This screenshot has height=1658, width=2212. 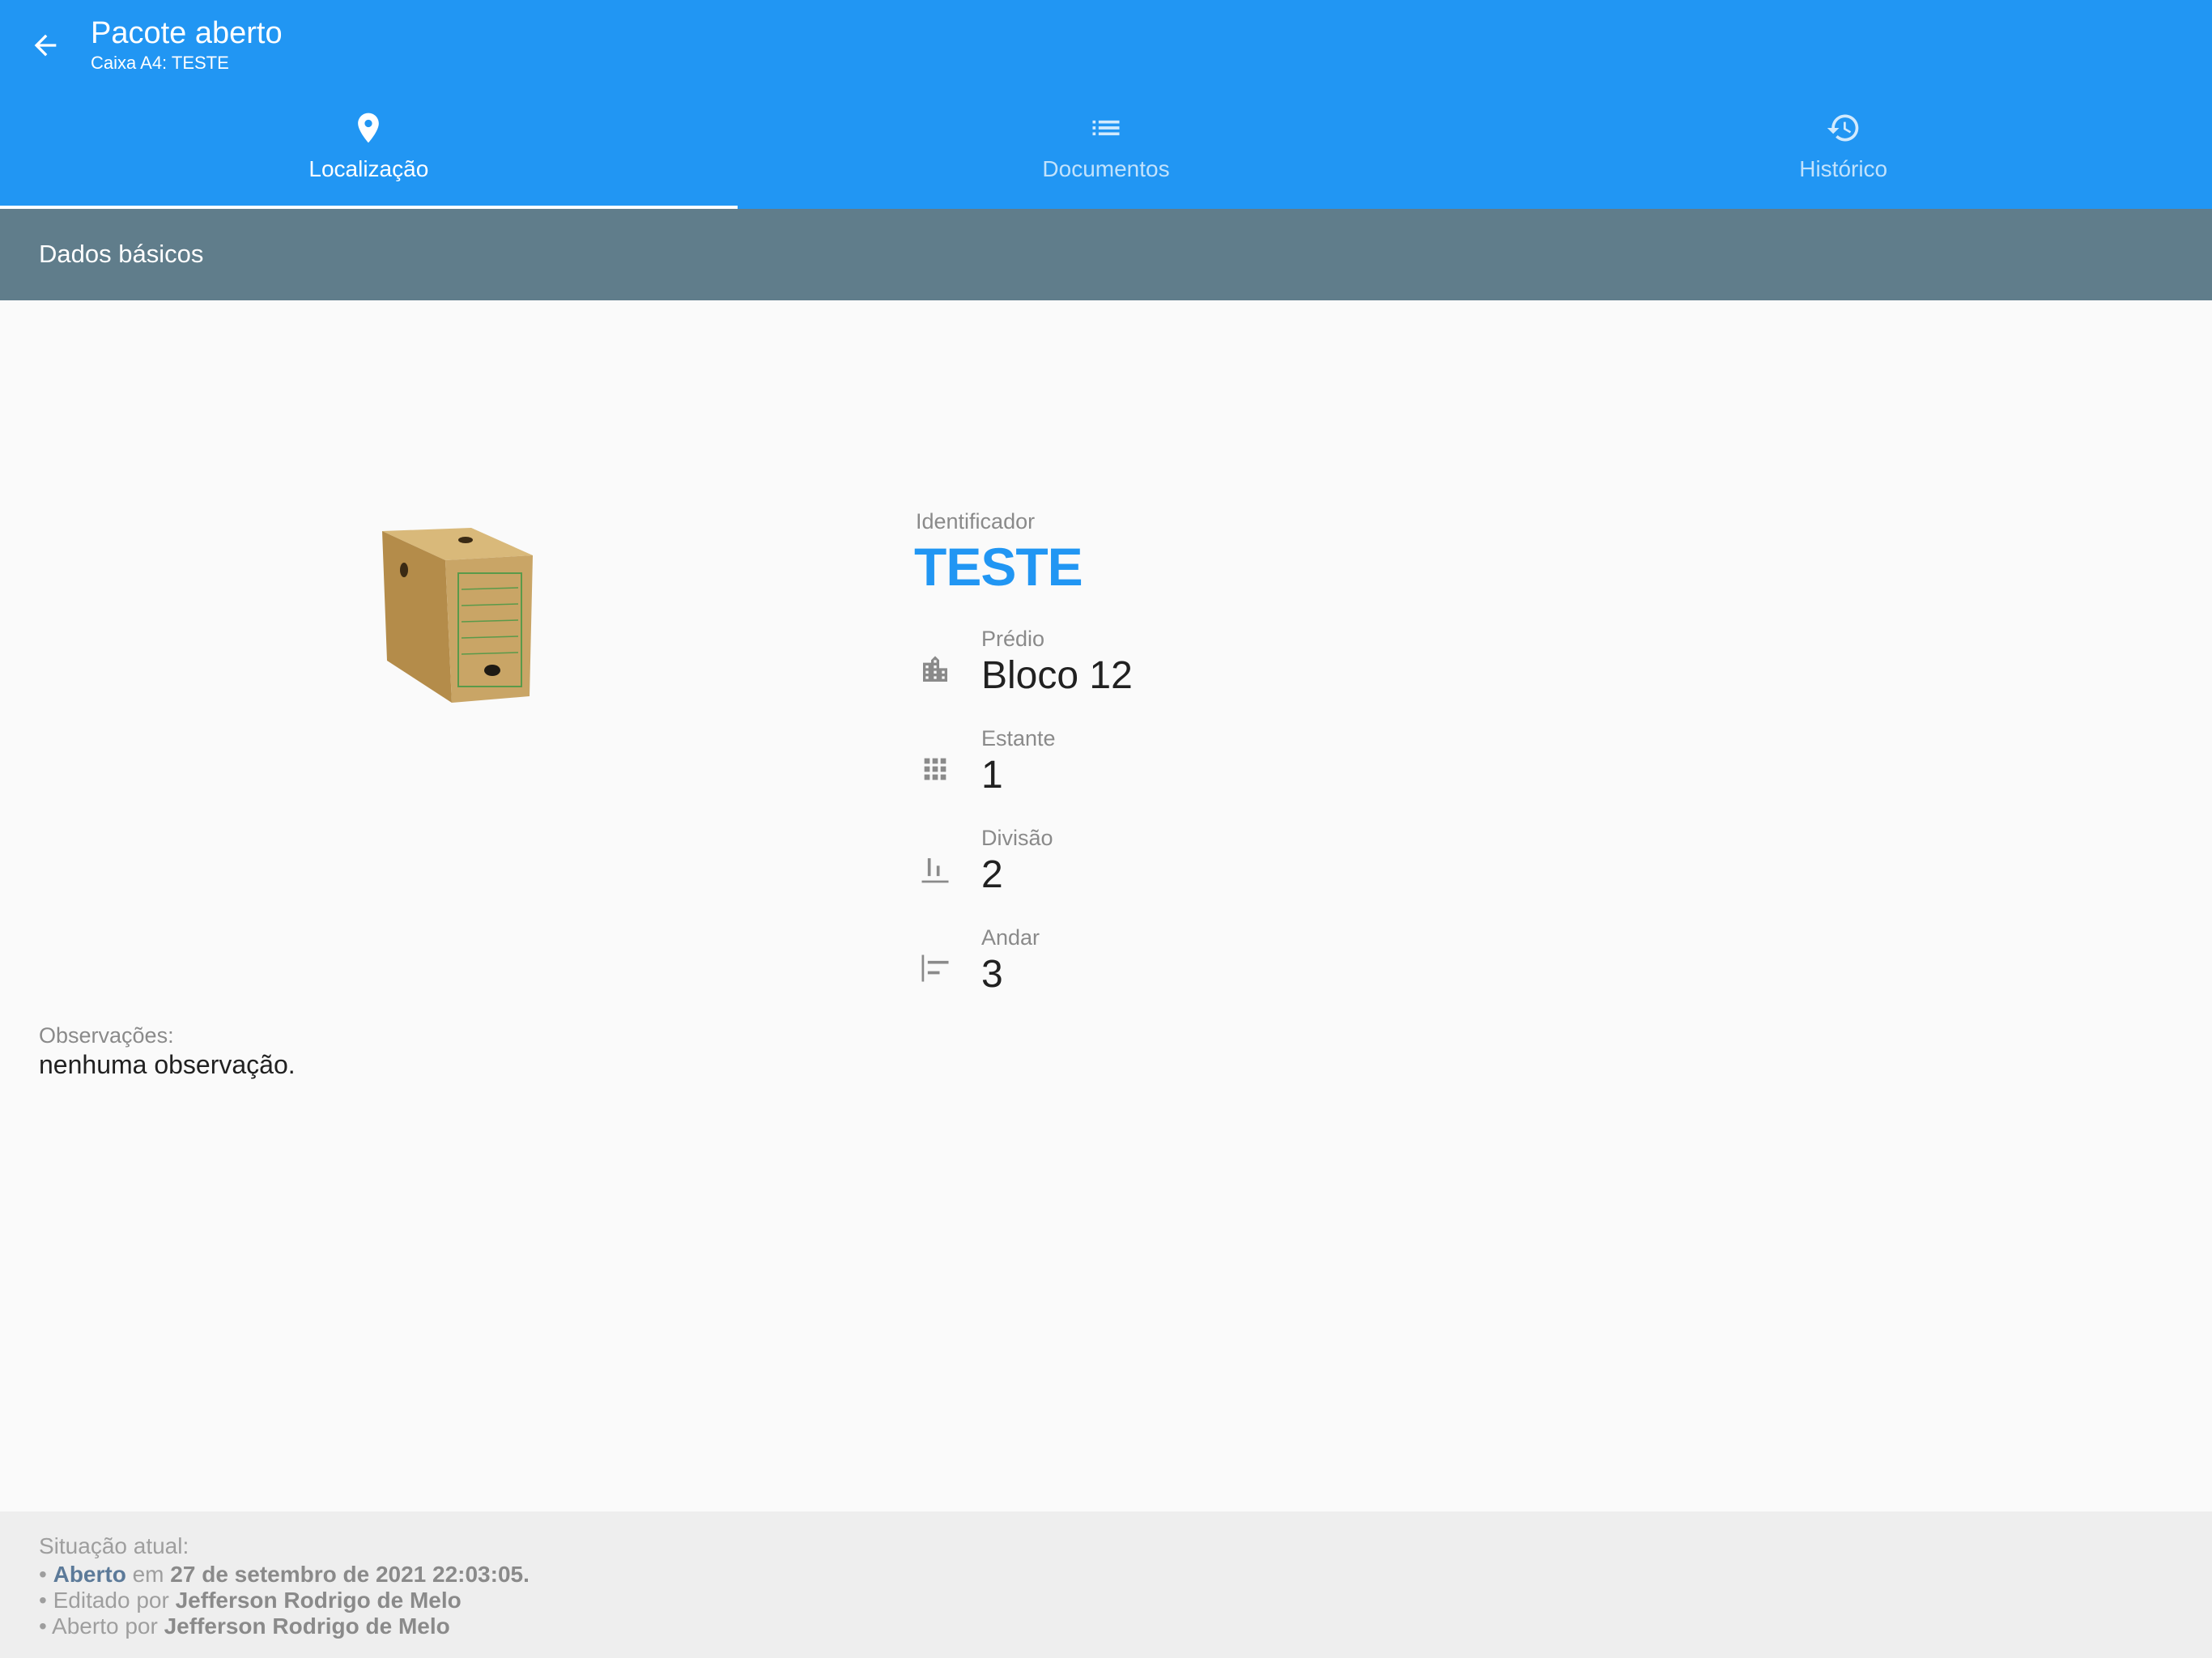 I want to click on page-title: Pacote aberto, so click(x=187, y=33).